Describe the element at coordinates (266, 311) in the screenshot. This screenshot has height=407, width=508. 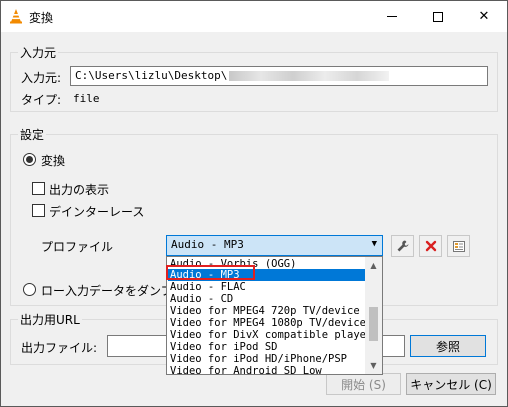
I see `profile-option: Video for MPEG4 720p TV/device` at that location.